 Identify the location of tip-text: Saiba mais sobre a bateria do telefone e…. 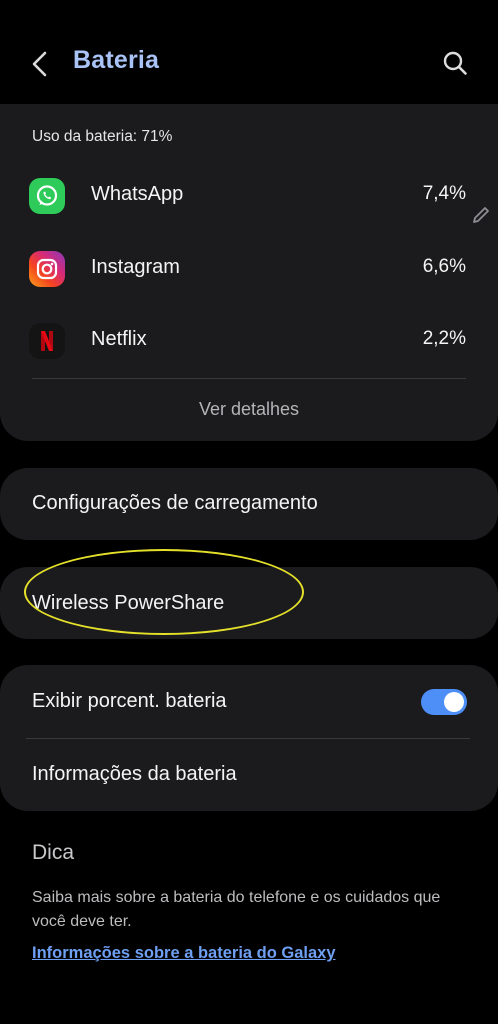
(236, 909).